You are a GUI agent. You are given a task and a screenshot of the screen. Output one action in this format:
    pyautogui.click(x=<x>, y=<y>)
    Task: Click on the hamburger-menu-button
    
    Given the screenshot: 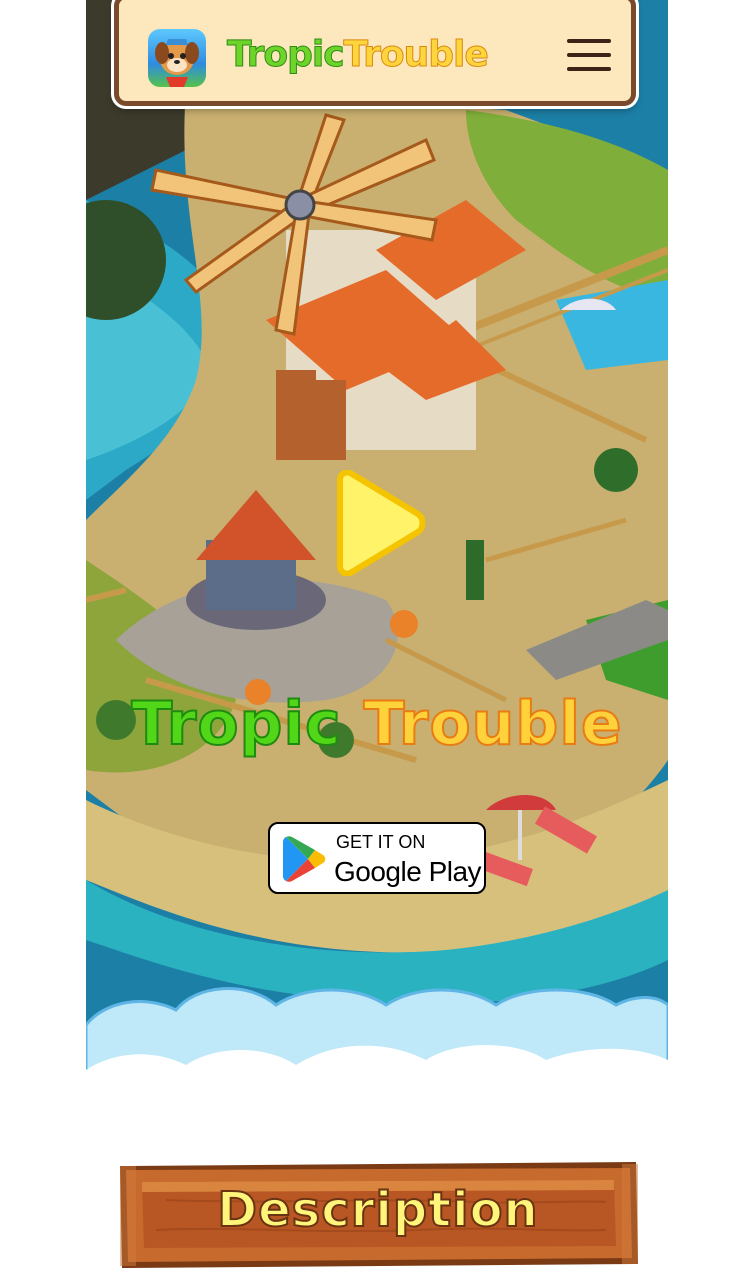 What is the action you would take?
    pyautogui.click(x=590, y=56)
    